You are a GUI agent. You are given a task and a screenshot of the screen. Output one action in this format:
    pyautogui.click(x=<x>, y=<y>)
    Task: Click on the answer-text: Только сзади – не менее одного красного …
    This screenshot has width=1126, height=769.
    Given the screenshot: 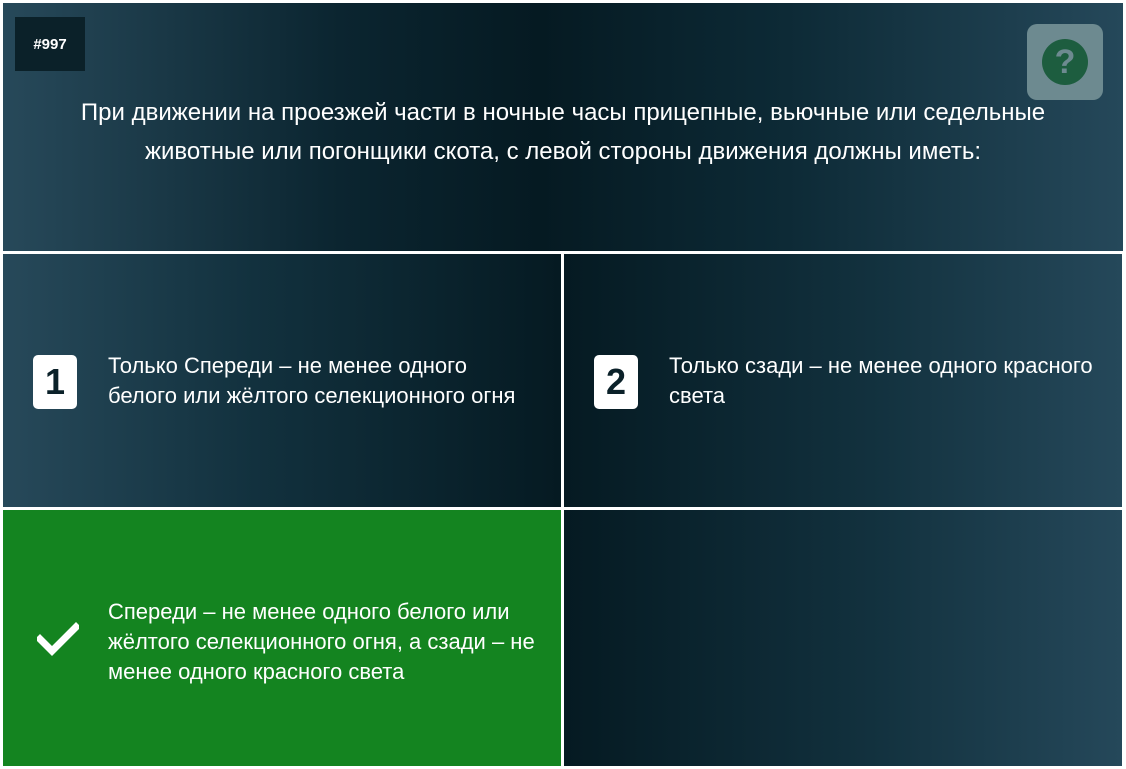 What is the action you would take?
    pyautogui.click(x=881, y=380)
    